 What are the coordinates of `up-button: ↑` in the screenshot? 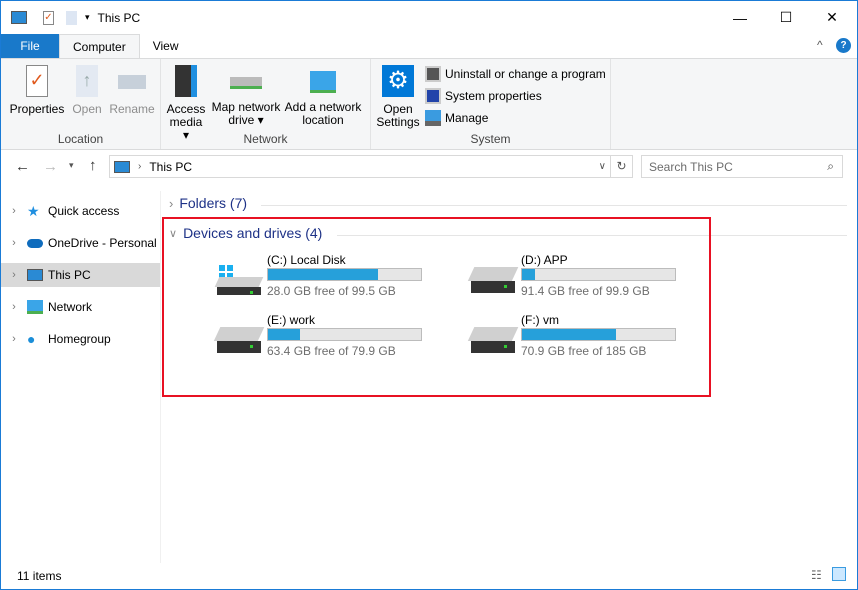 It's located at (93, 165).